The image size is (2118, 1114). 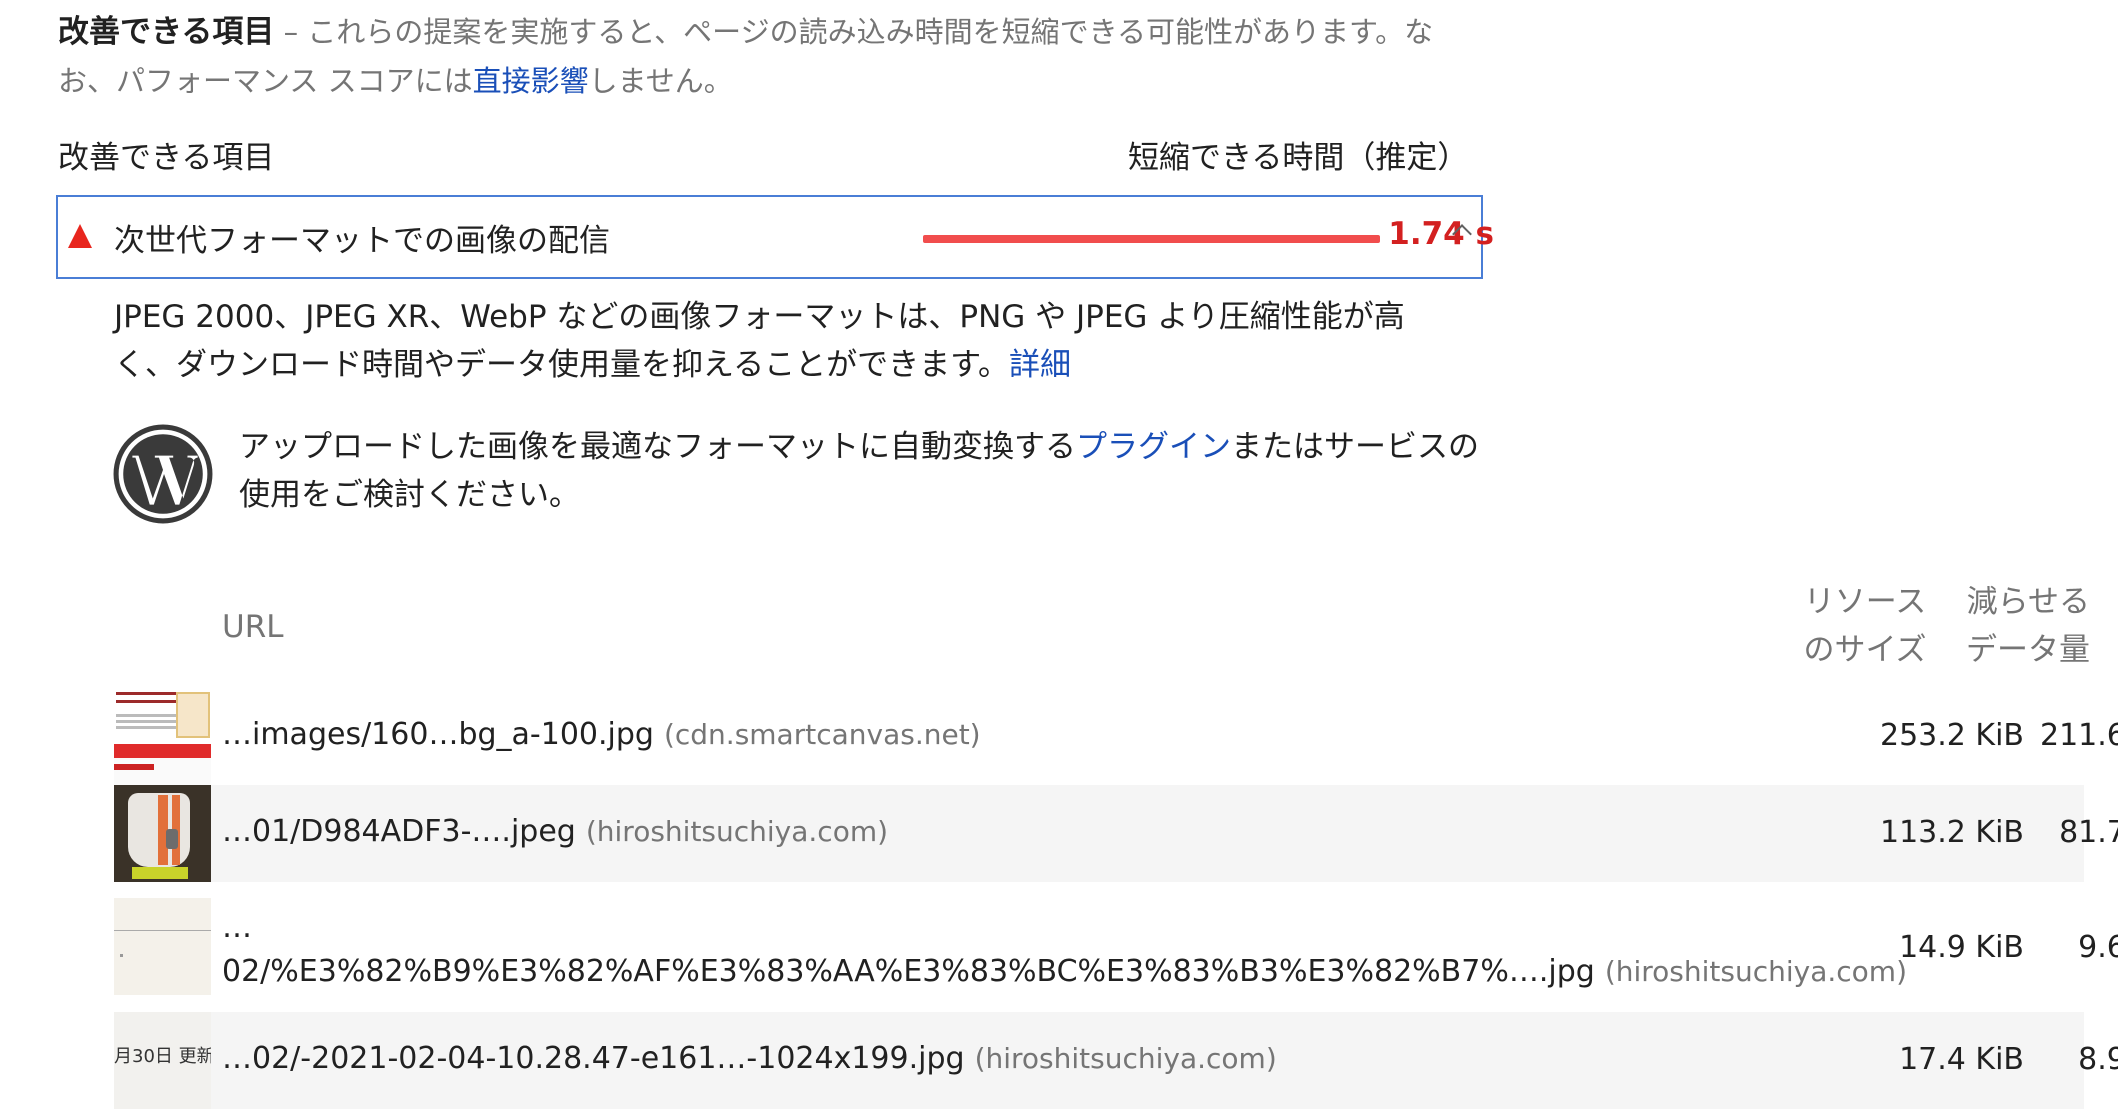 I want to click on audit-next-gen-images-header: 次世代フォーマットでの画像の配信 1.74 s, so click(x=775, y=237).